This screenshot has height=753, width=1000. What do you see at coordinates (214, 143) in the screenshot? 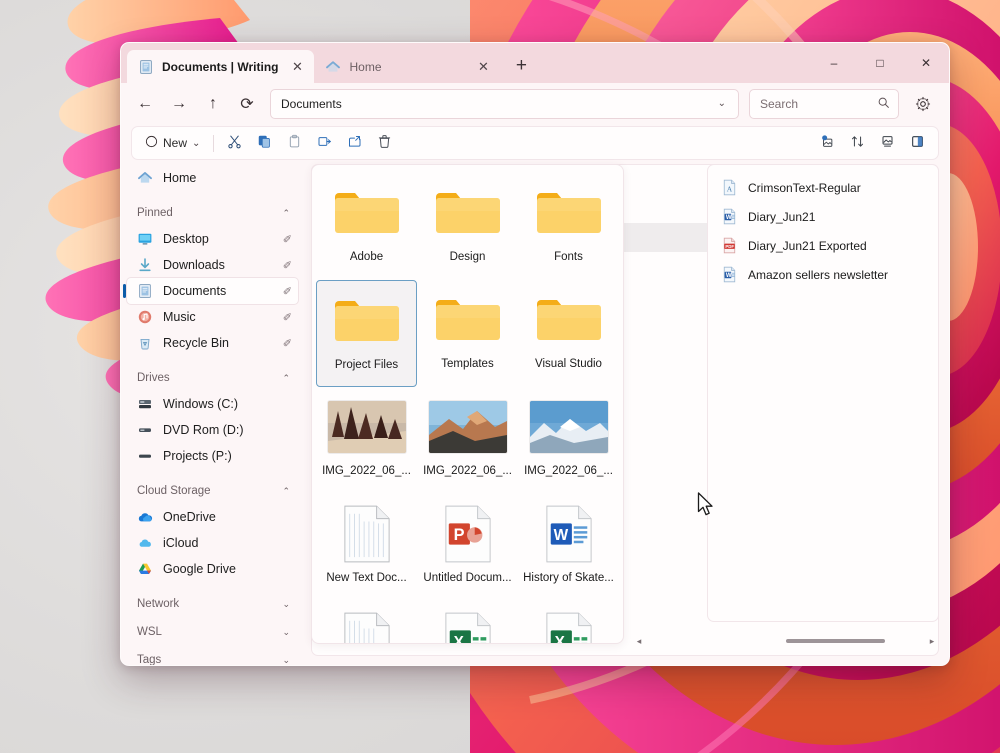
I see `toolbar-divider` at bounding box center [214, 143].